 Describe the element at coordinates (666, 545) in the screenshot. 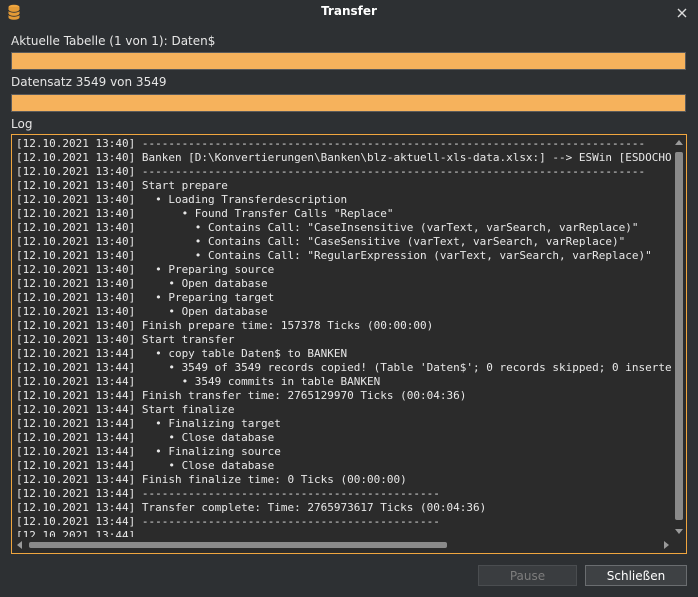

I see `scroll-right-icon` at that location.